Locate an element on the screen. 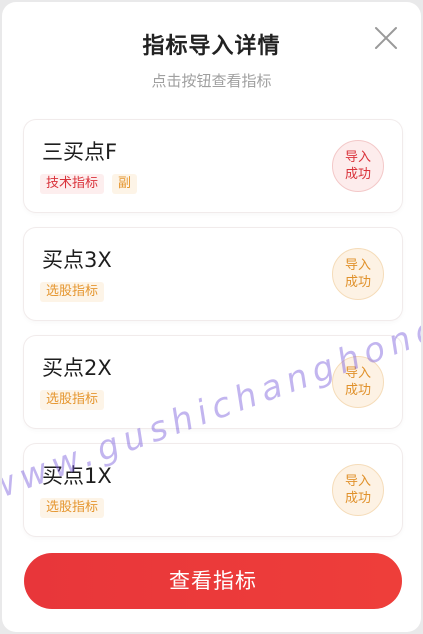  indicator-card: 买点2X 选股指标 导入 成功 is located at coordinates (213, 382).